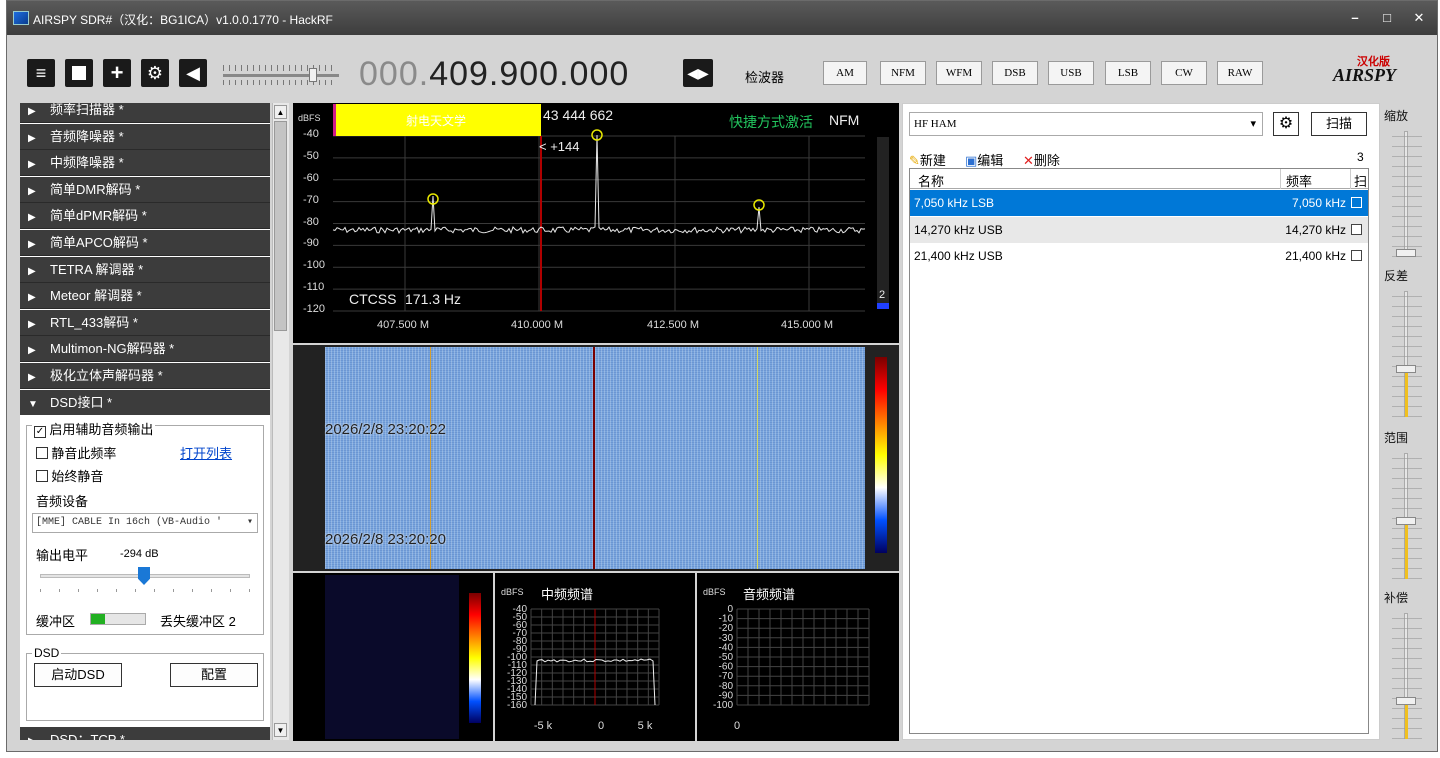 Image resolution: width=1440 pixels, height=758 pixels. I want to click on settings-gear-icon: ⚙, so click(1286, 124).